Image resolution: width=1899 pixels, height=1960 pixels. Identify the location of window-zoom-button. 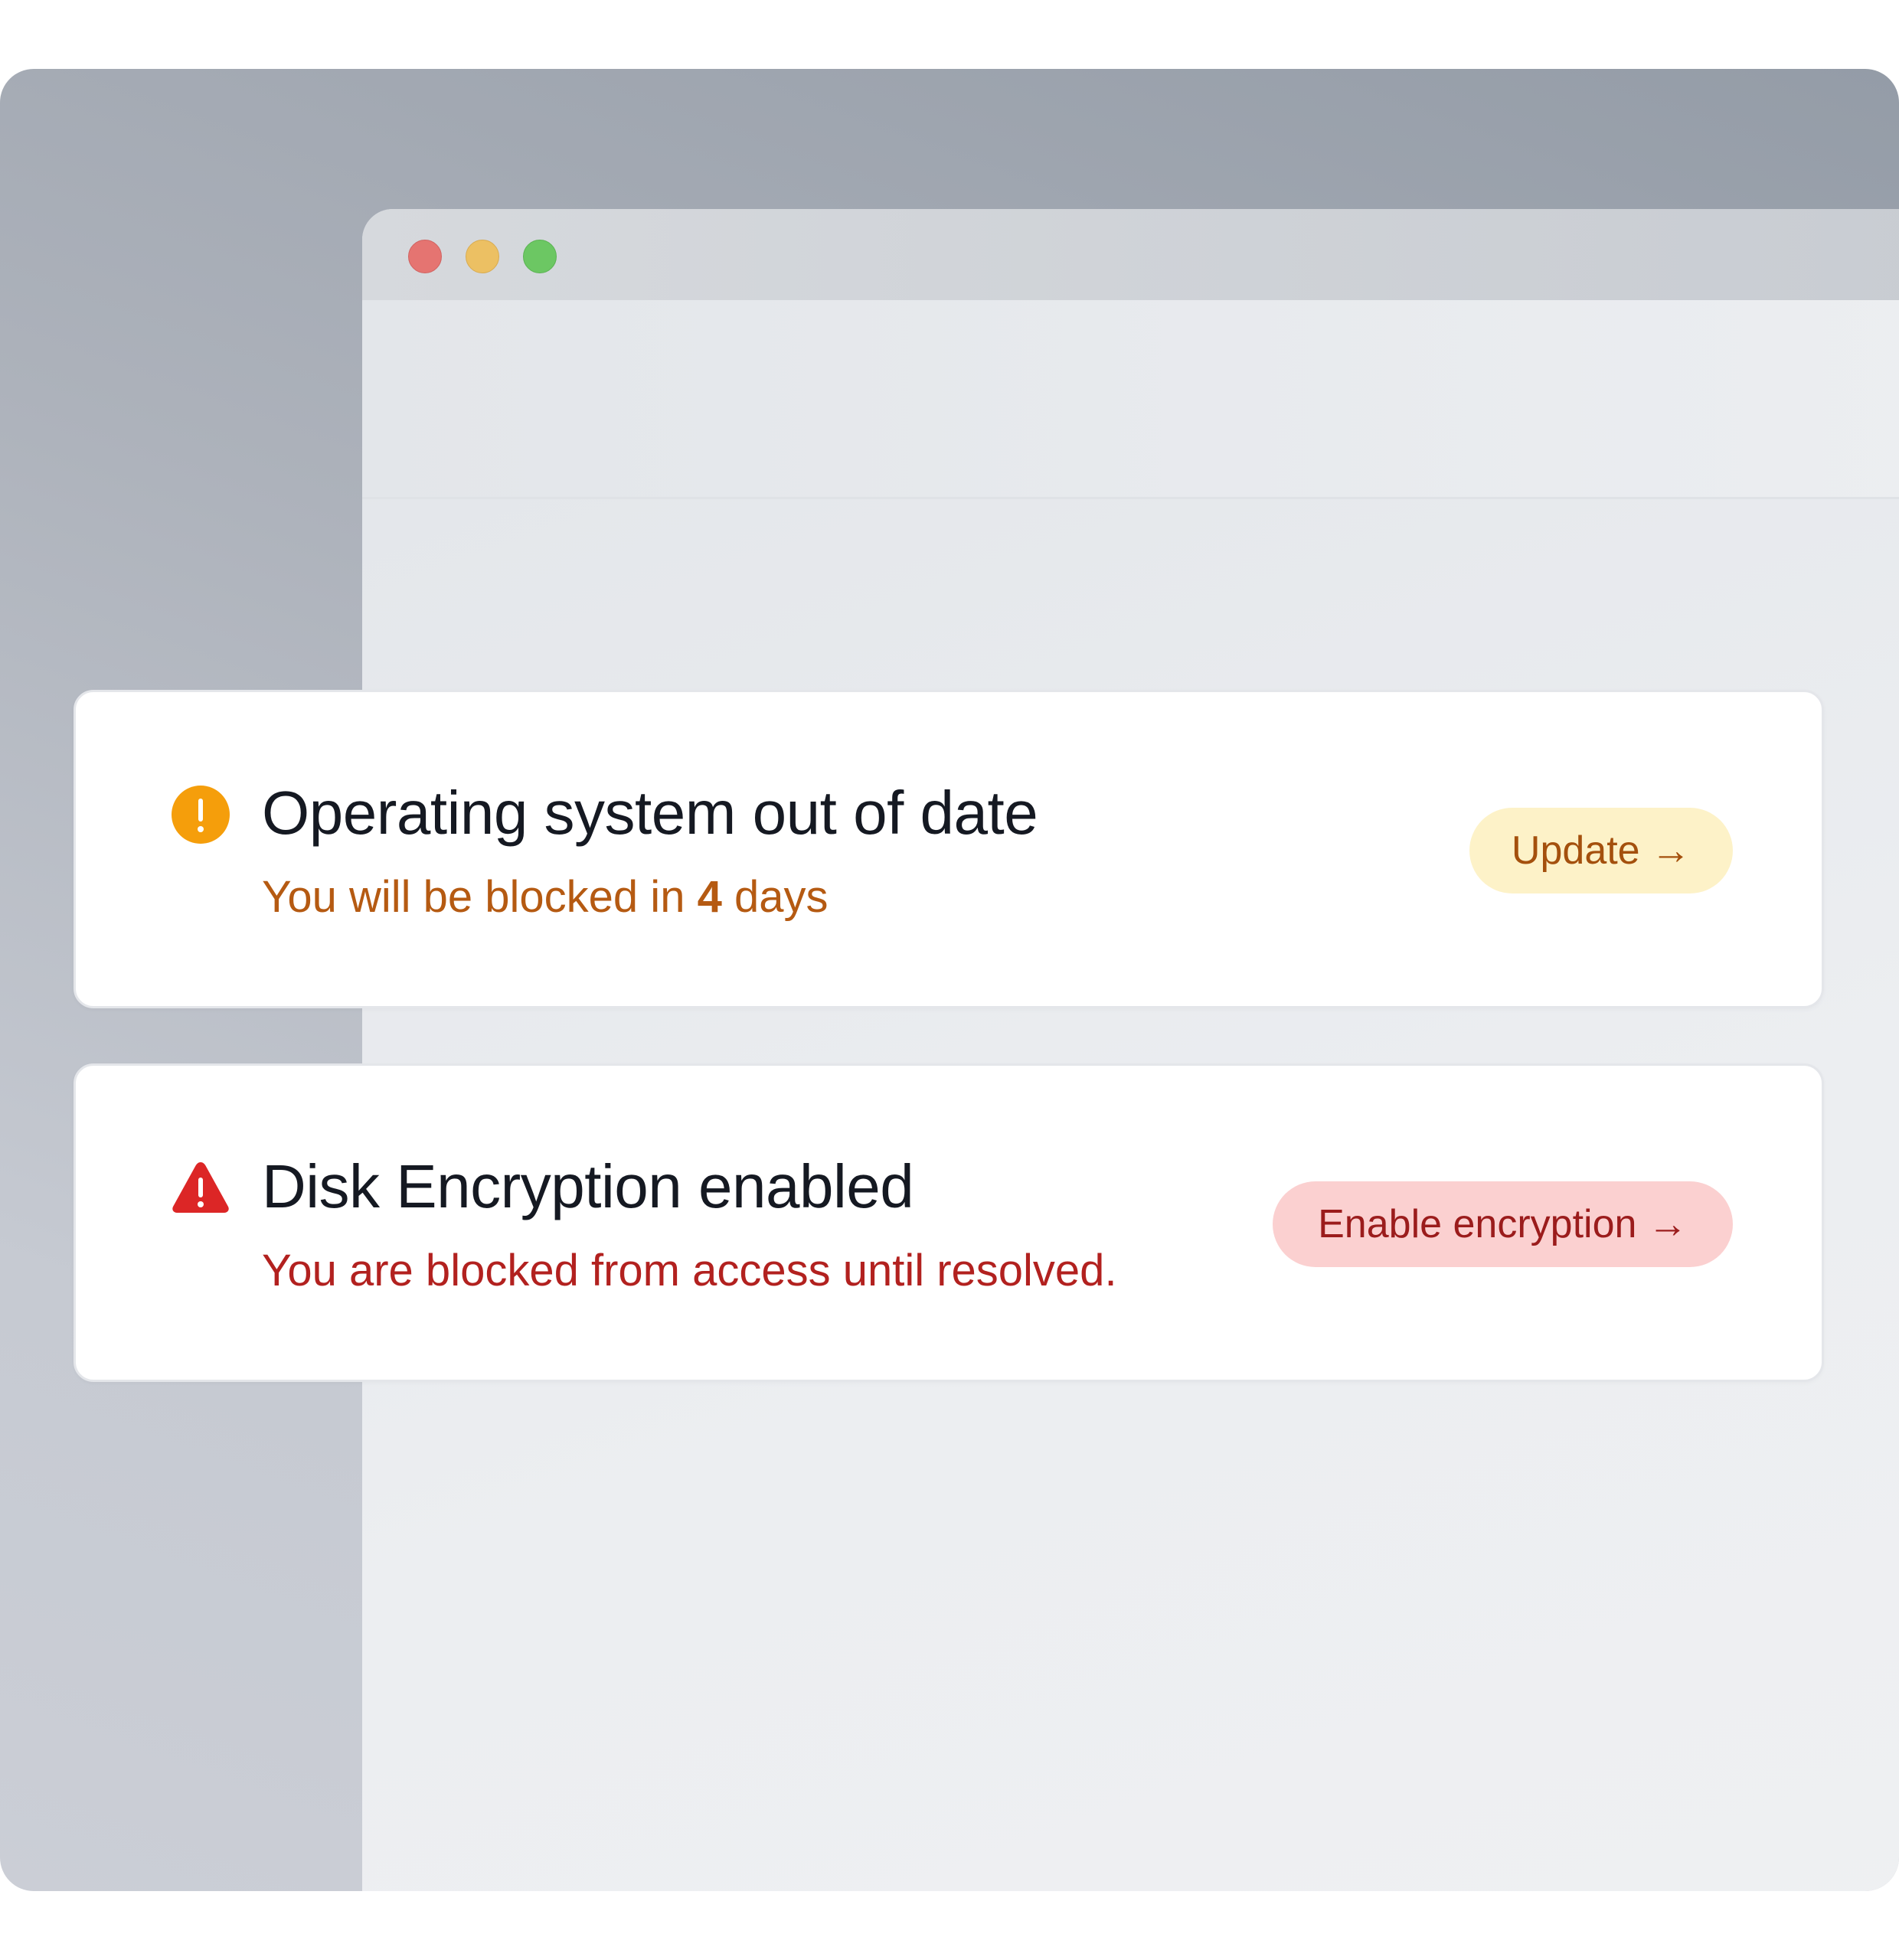
(540, 256).